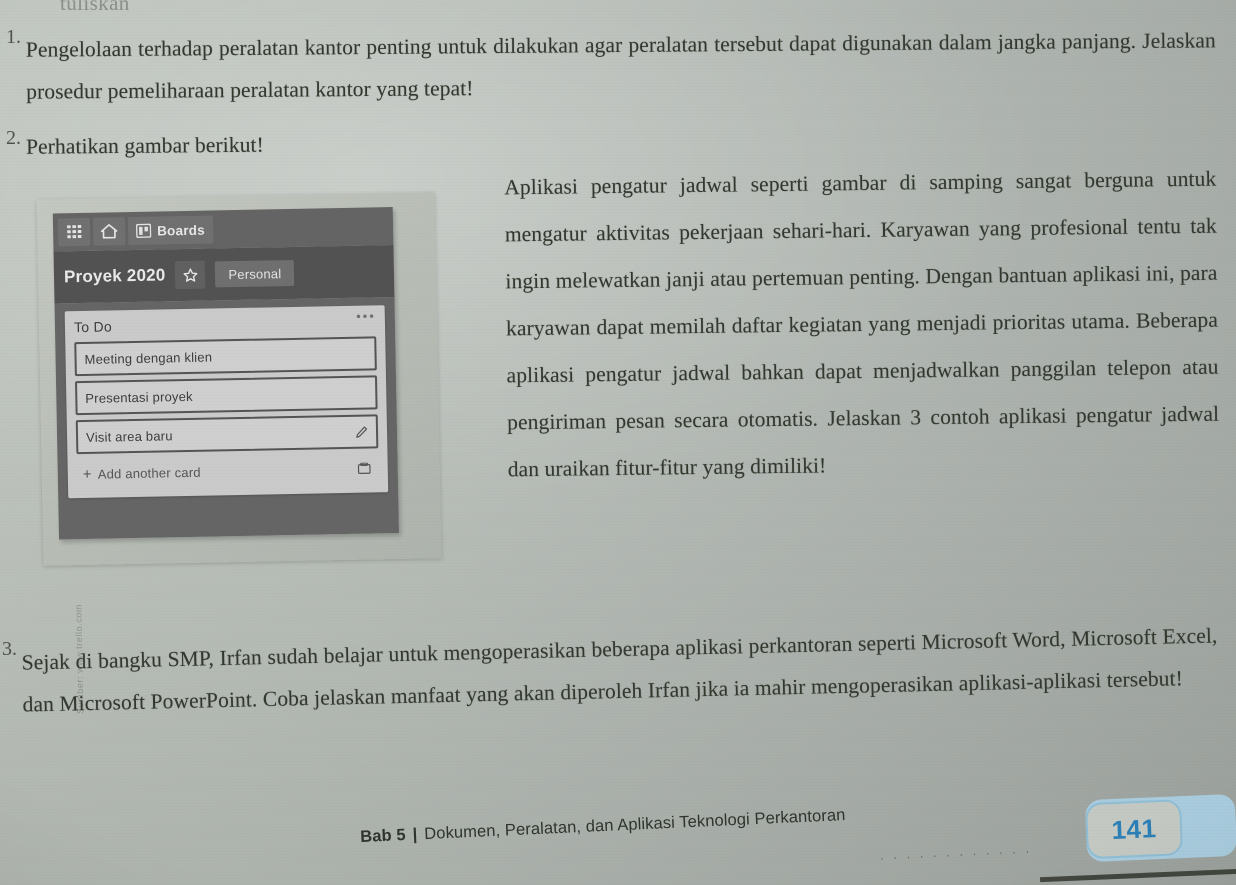  I want to click on team-label: Personal, so click(255, 273).